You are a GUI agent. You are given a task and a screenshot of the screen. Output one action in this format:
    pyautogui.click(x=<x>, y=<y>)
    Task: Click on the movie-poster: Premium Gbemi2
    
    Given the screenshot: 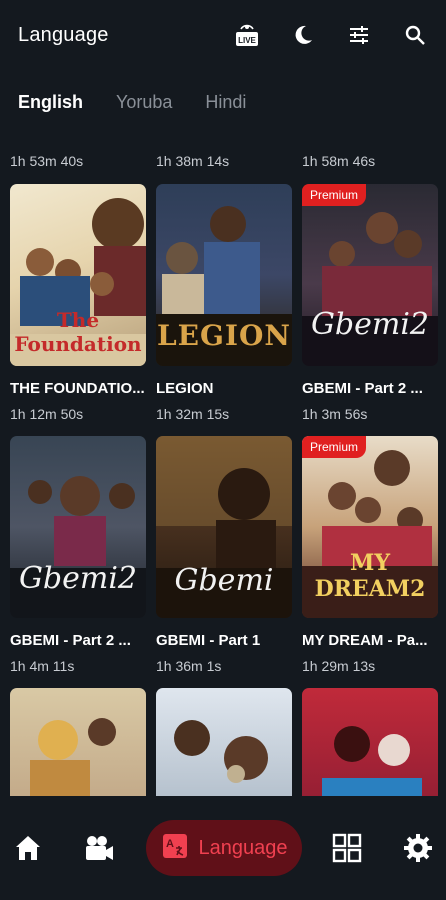 What is the action you would take?
    pyautogui.click(x=370, y=275)
    